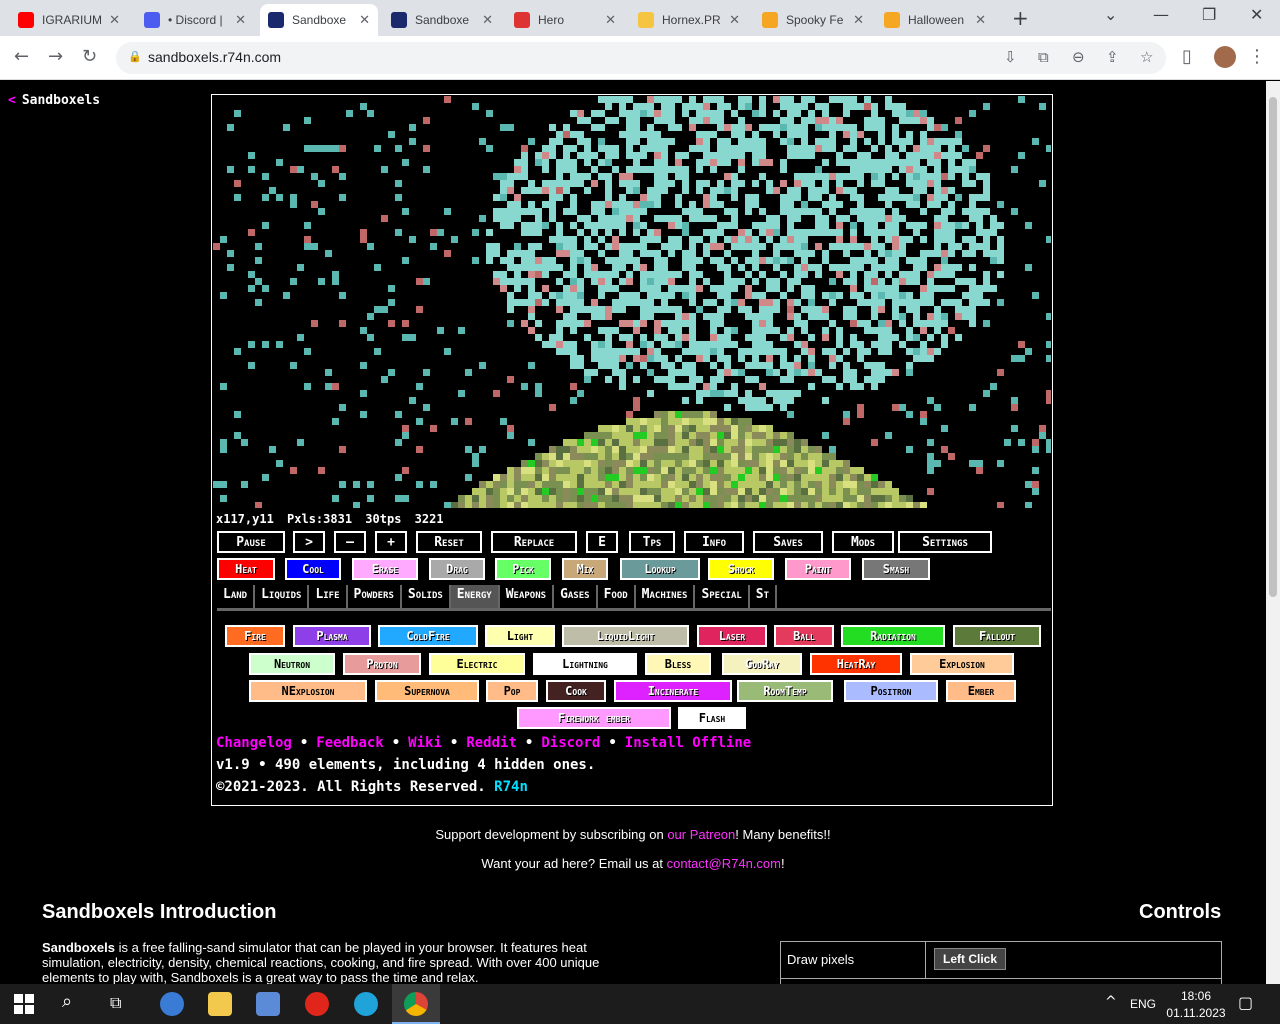 The height and width of the screenshot is (1024, 1280). What do you see at coordinates (1196, 1005) in the screenshot?
I see `clock: 18:06 01.11.2023` at bounding box center [1196, 1005].